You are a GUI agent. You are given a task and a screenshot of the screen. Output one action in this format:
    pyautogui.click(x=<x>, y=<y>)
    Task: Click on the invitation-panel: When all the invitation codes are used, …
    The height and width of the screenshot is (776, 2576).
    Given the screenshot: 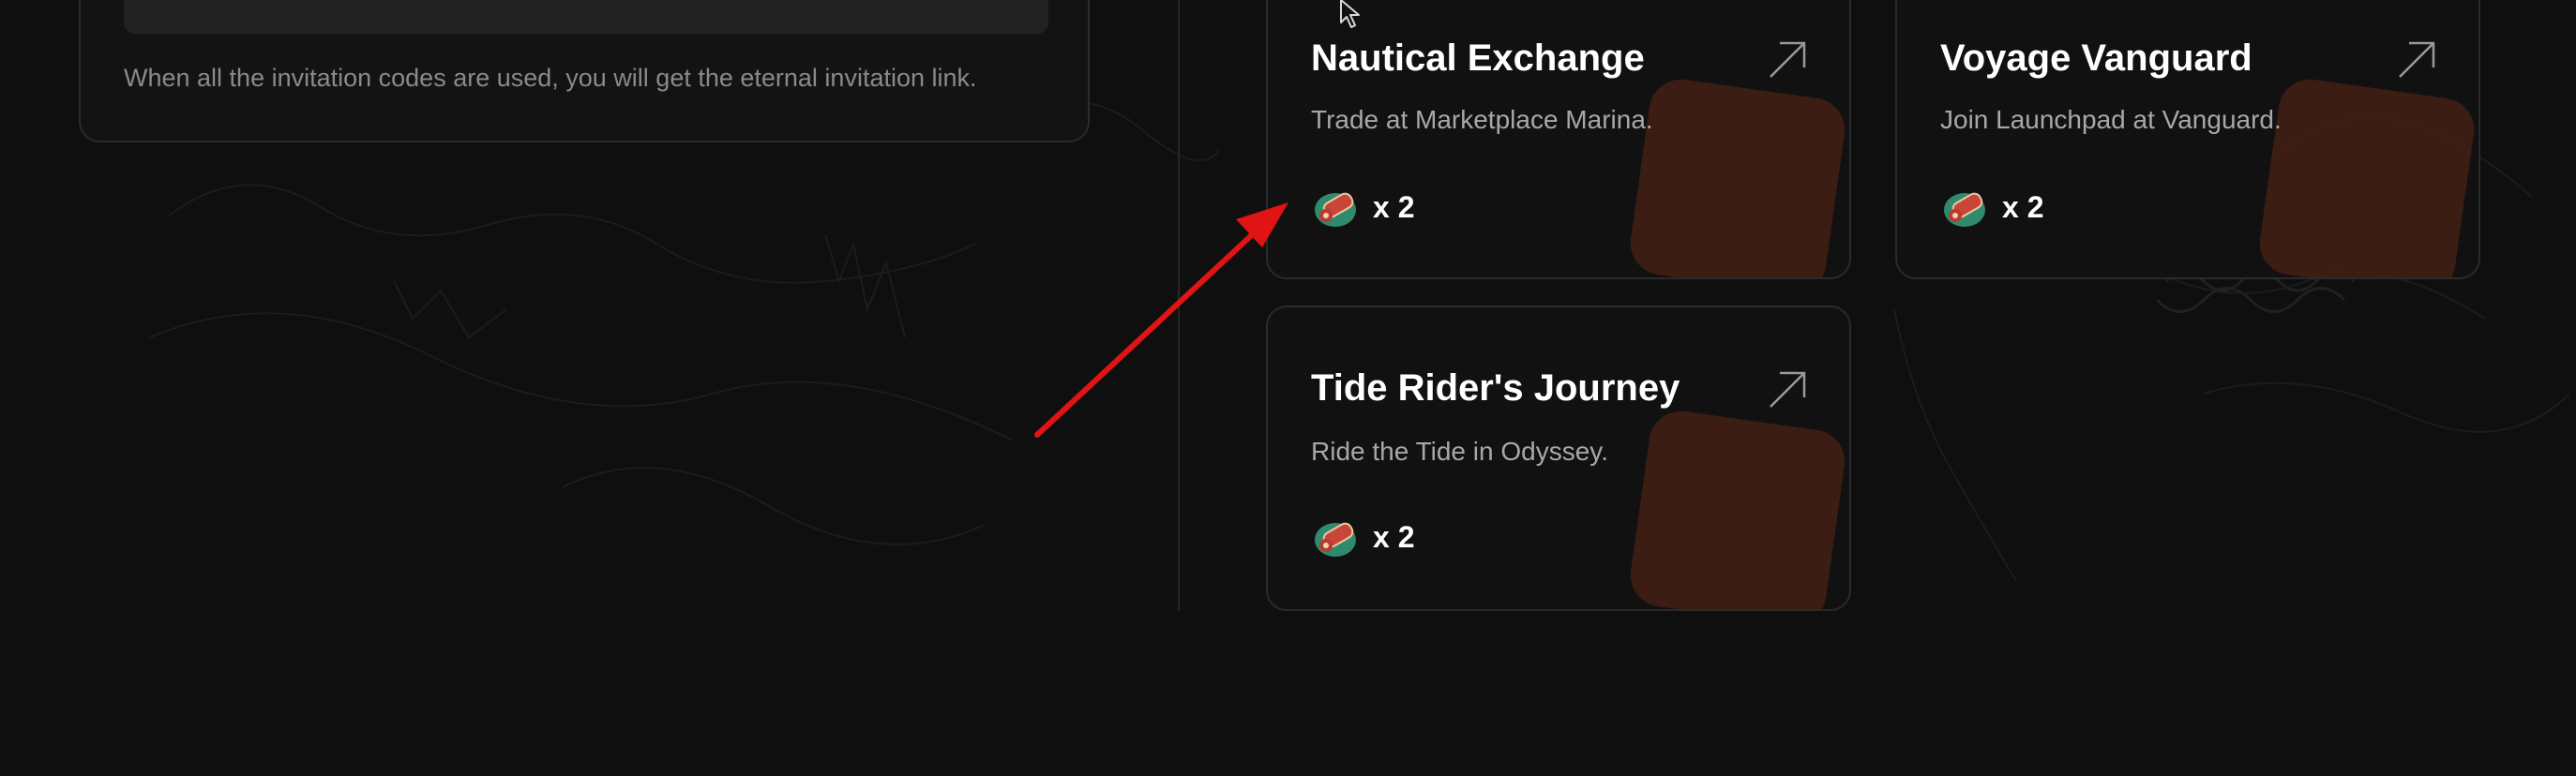 What is the action you would take?
    pyautogui.click(x=584, y=71)
    